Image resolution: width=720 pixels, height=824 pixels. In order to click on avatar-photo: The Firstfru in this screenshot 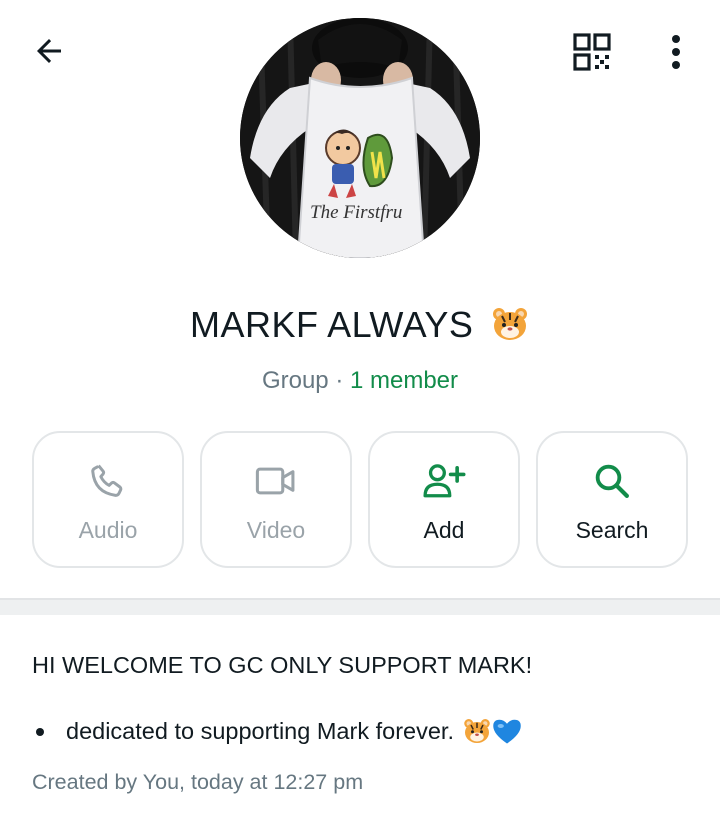, I will do `click(360, 138)`.